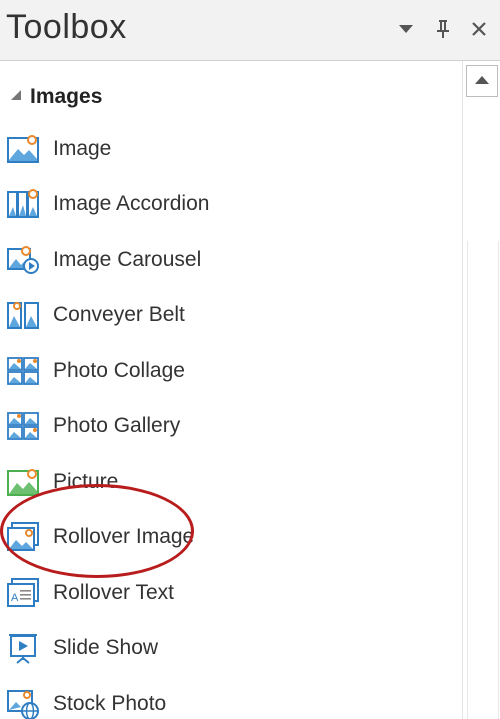 The width and height of the screenshot is (500, 719). I want to click on picture-icon, so click(23, 482).